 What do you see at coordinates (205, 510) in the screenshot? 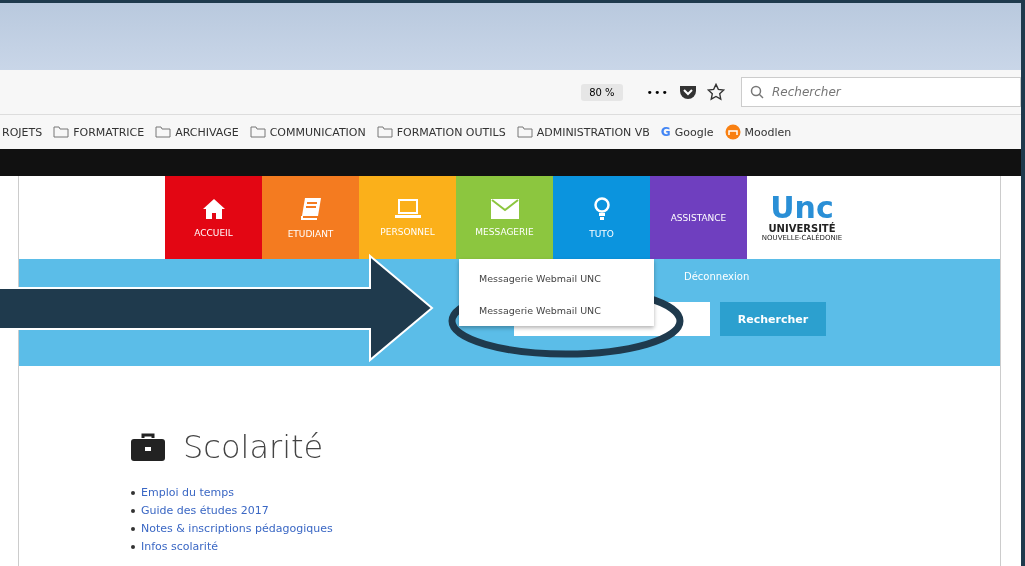
I see `section-link: Guide des études 2017` at bounding box center [205, 510].